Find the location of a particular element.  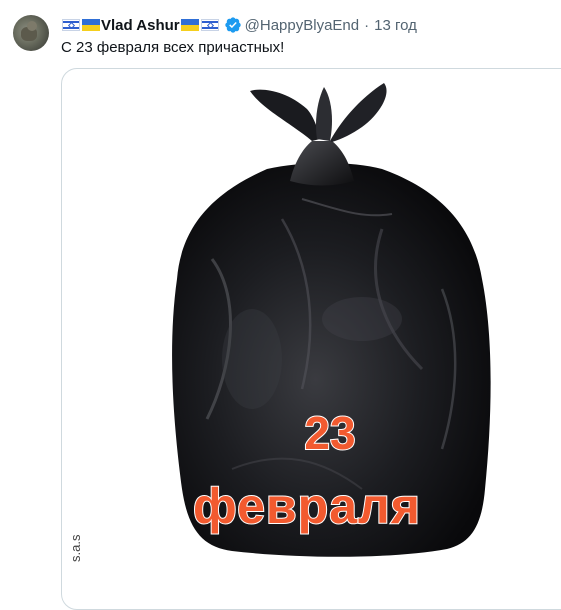

tweet-timestamp: 13 год is located at coordinates (395, 25).